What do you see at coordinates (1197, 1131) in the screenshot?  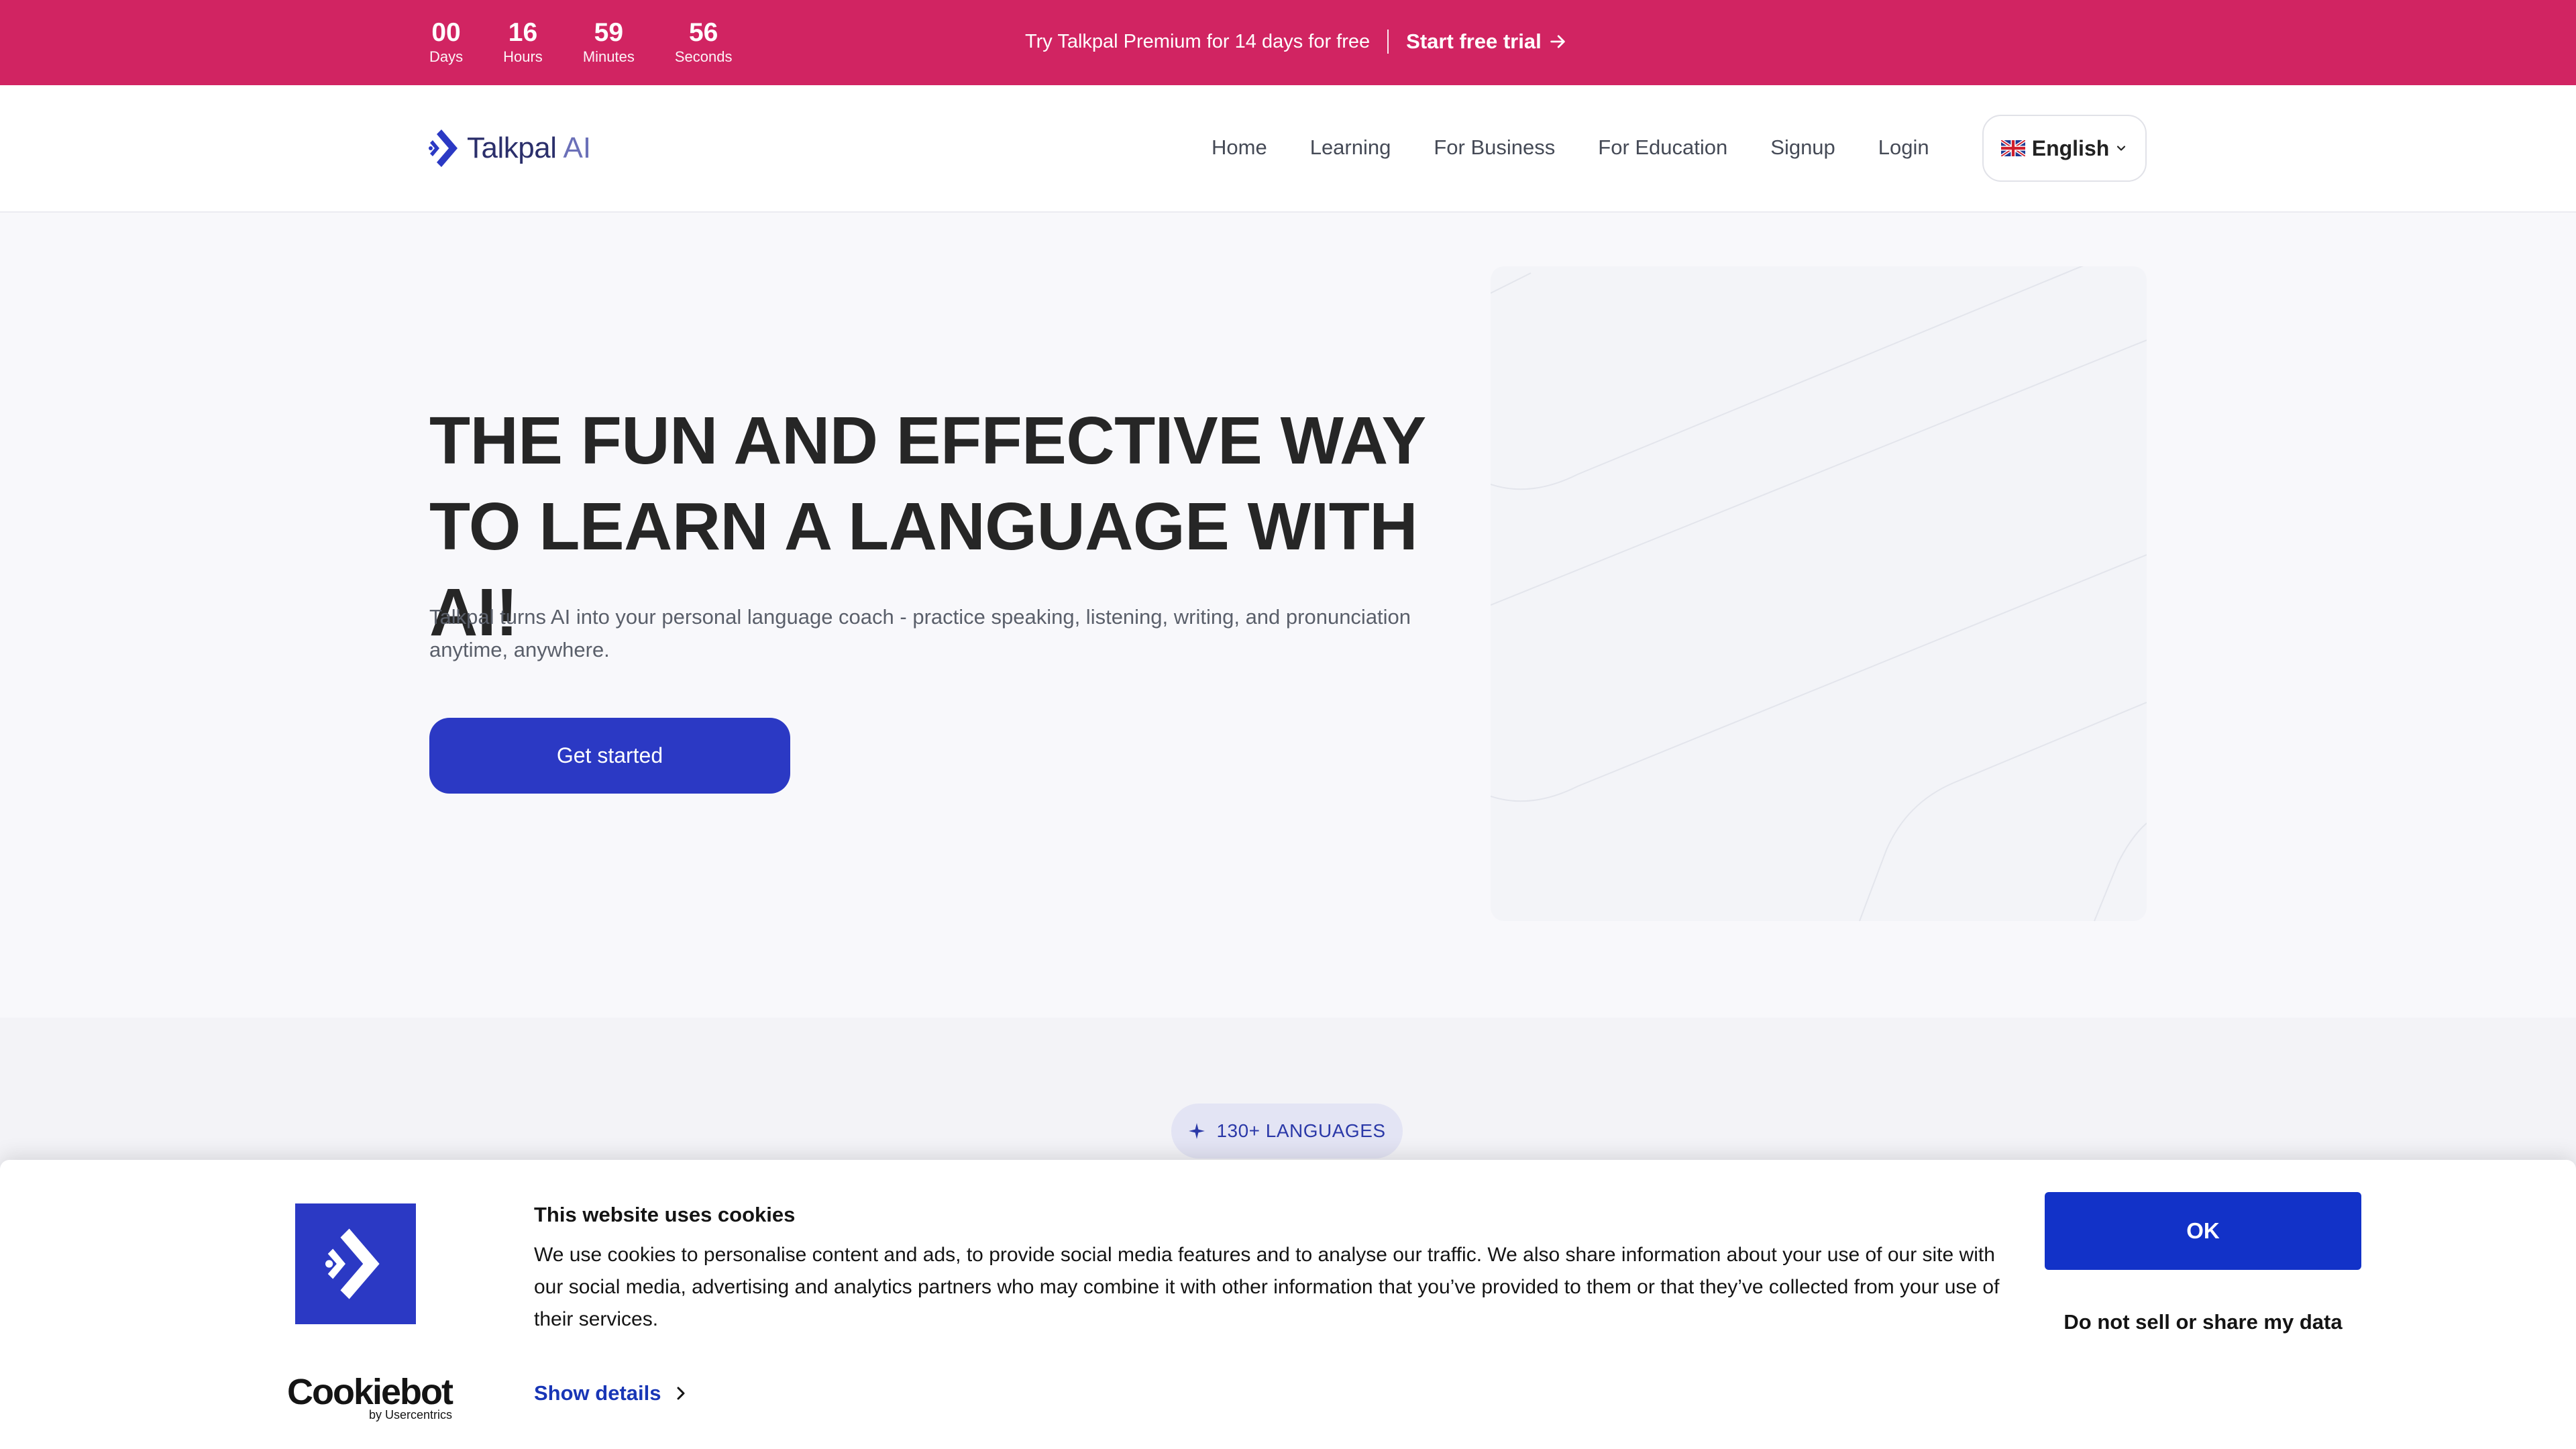 I see `sparkle-icon` at bounding box center [1197, 1131].